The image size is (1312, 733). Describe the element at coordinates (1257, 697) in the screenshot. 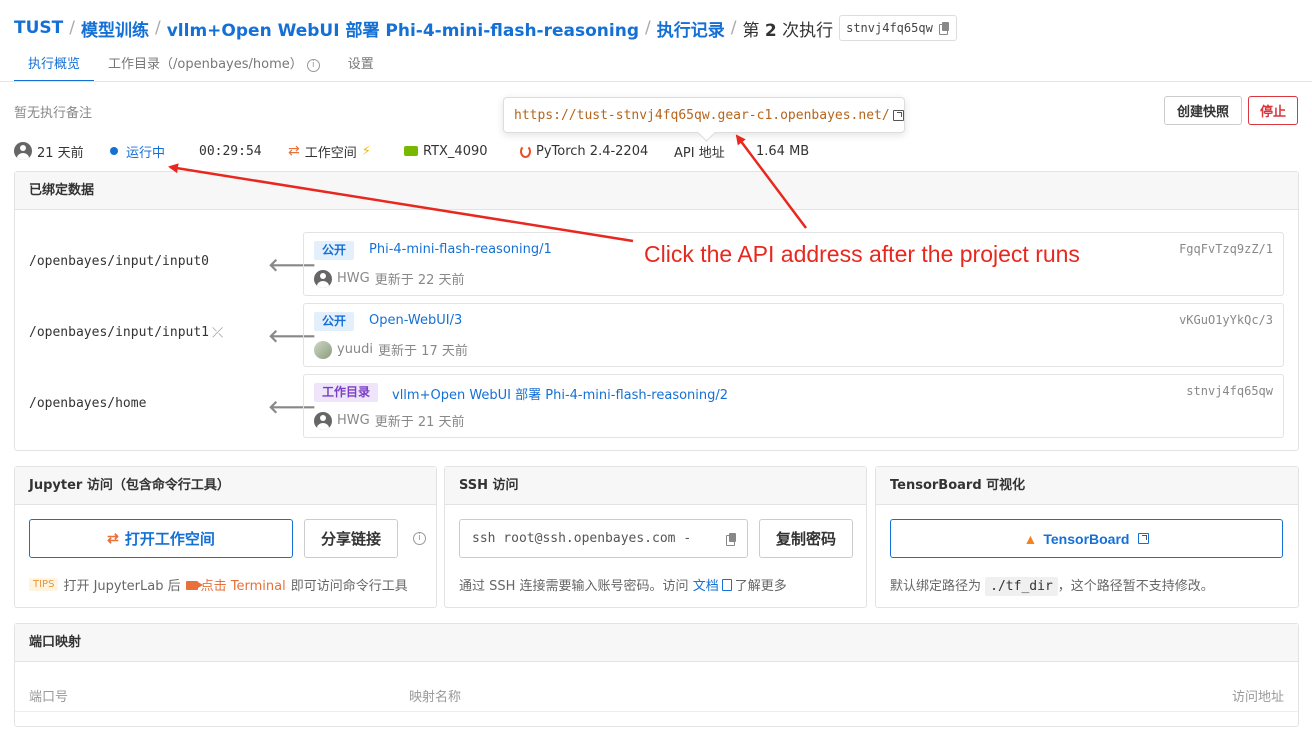

I see `col-url: 访问地址` at that location.